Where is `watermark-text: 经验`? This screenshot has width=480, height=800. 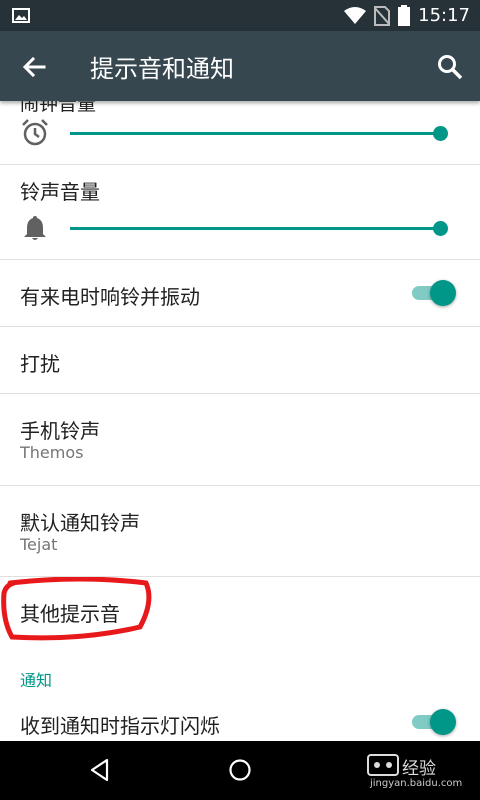
watermark-text: 经验 is located at coordinates (419, 769).